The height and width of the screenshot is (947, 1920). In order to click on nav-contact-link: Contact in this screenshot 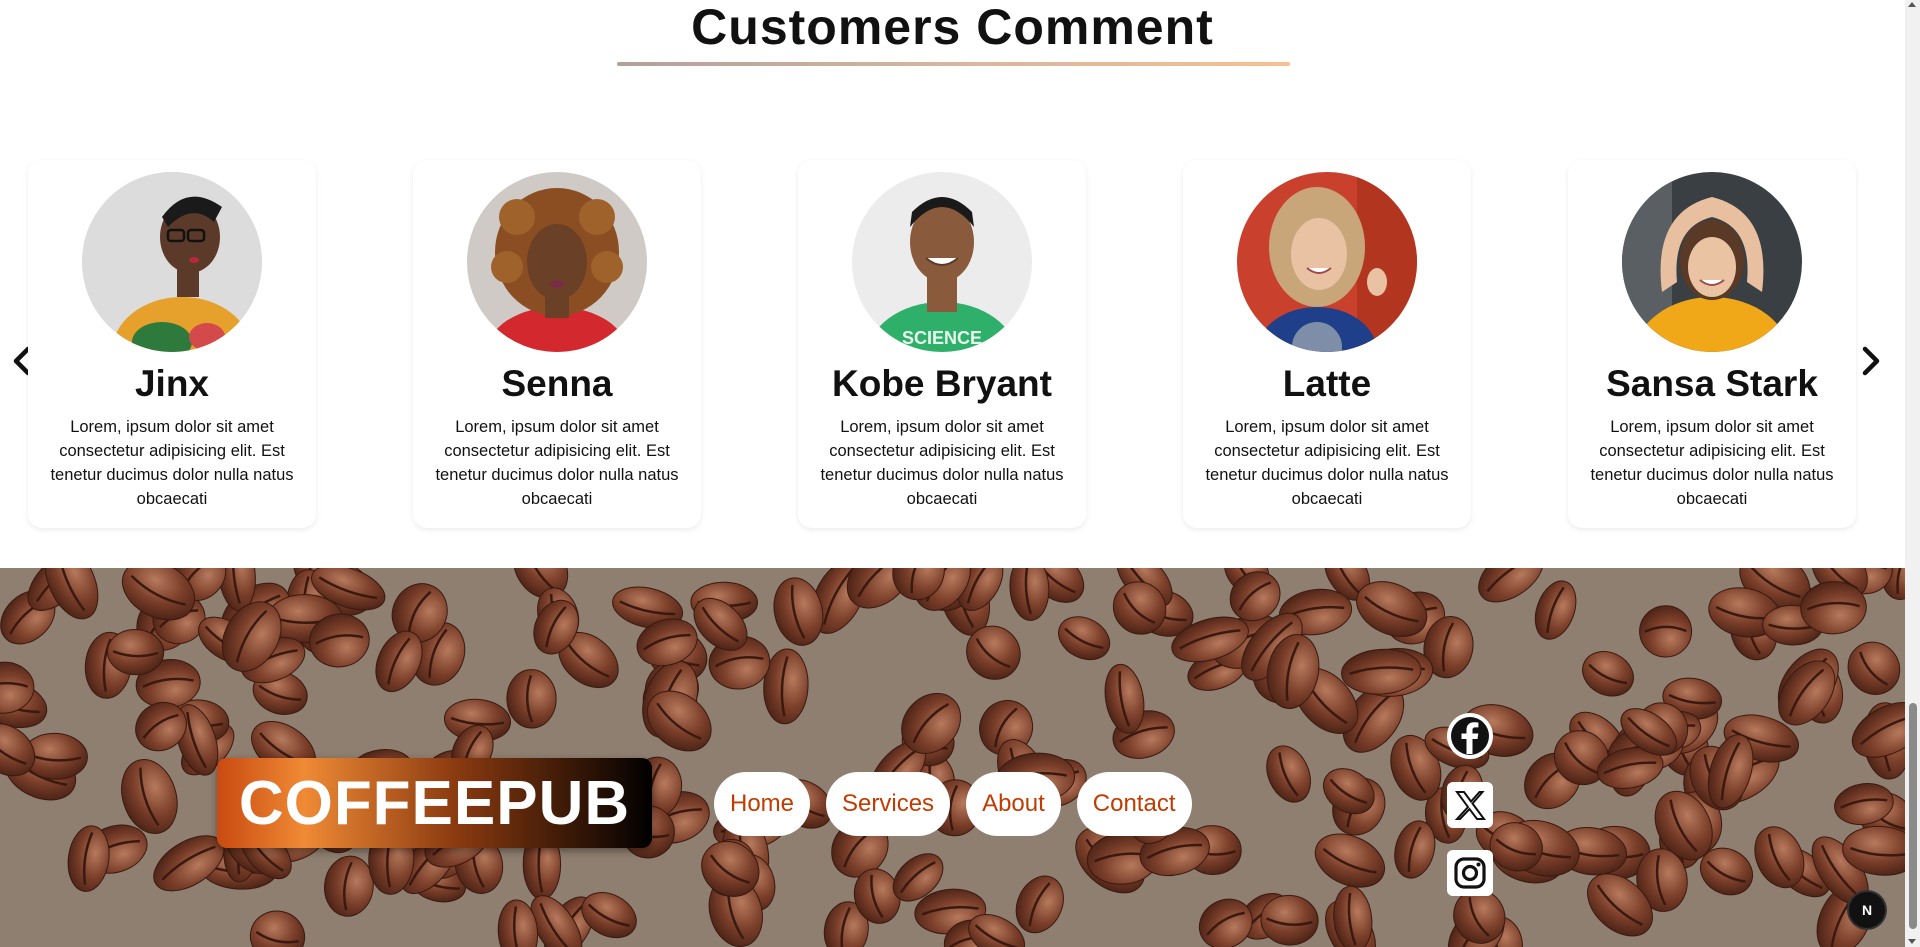, I will do `click(1134, 804)`.